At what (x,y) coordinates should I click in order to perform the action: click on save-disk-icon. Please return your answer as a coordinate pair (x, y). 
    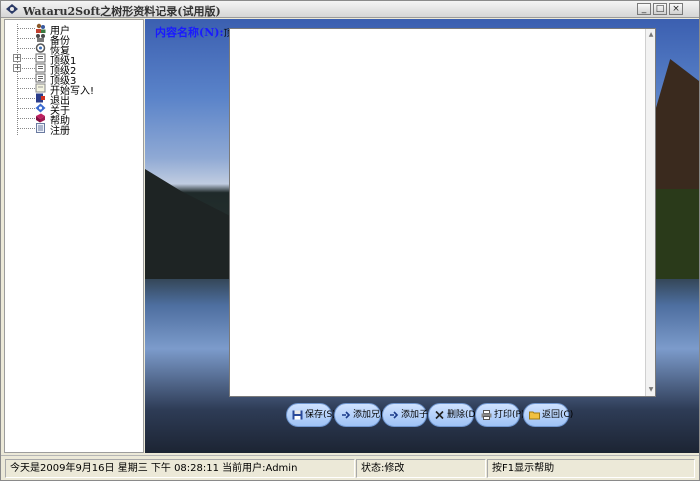
    Looking at the image, I should click on (297, 415).